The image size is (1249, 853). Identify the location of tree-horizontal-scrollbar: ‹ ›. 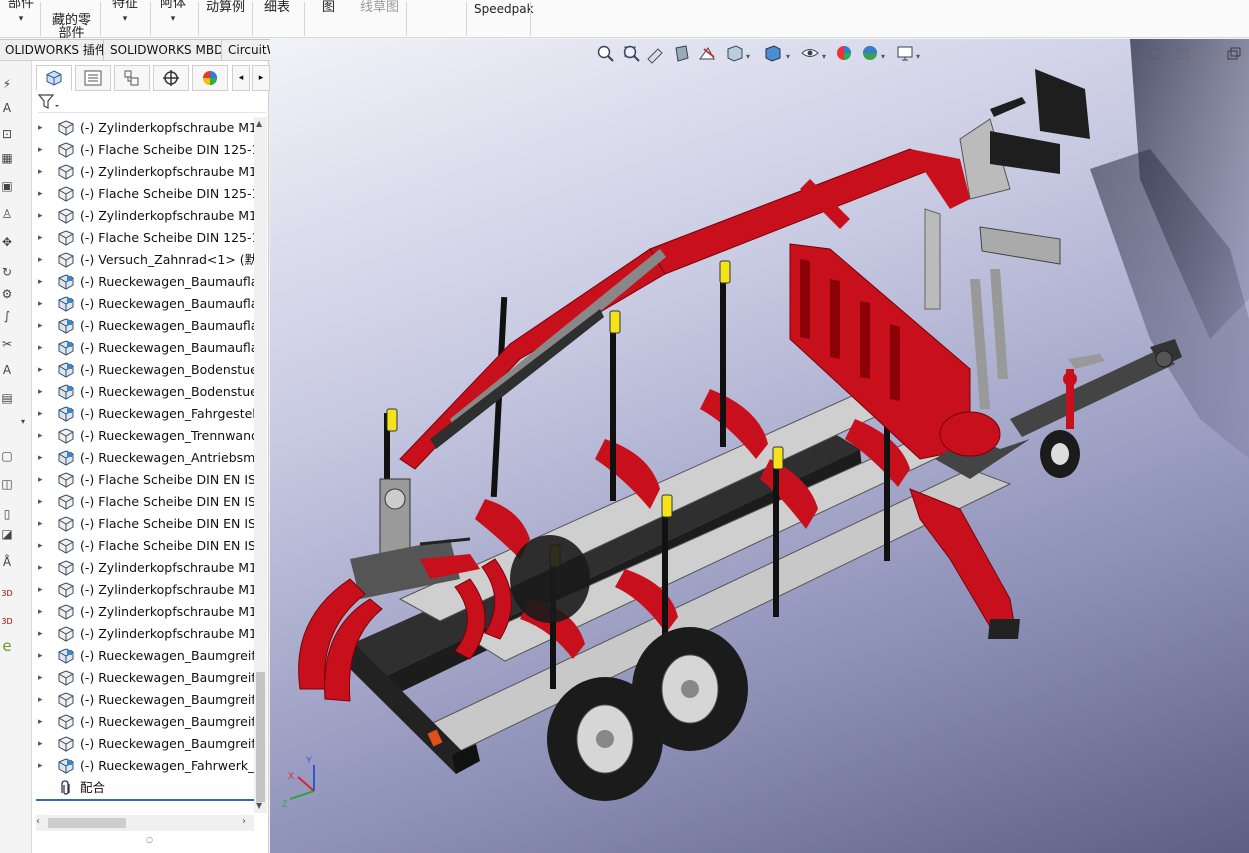
(145, 823).